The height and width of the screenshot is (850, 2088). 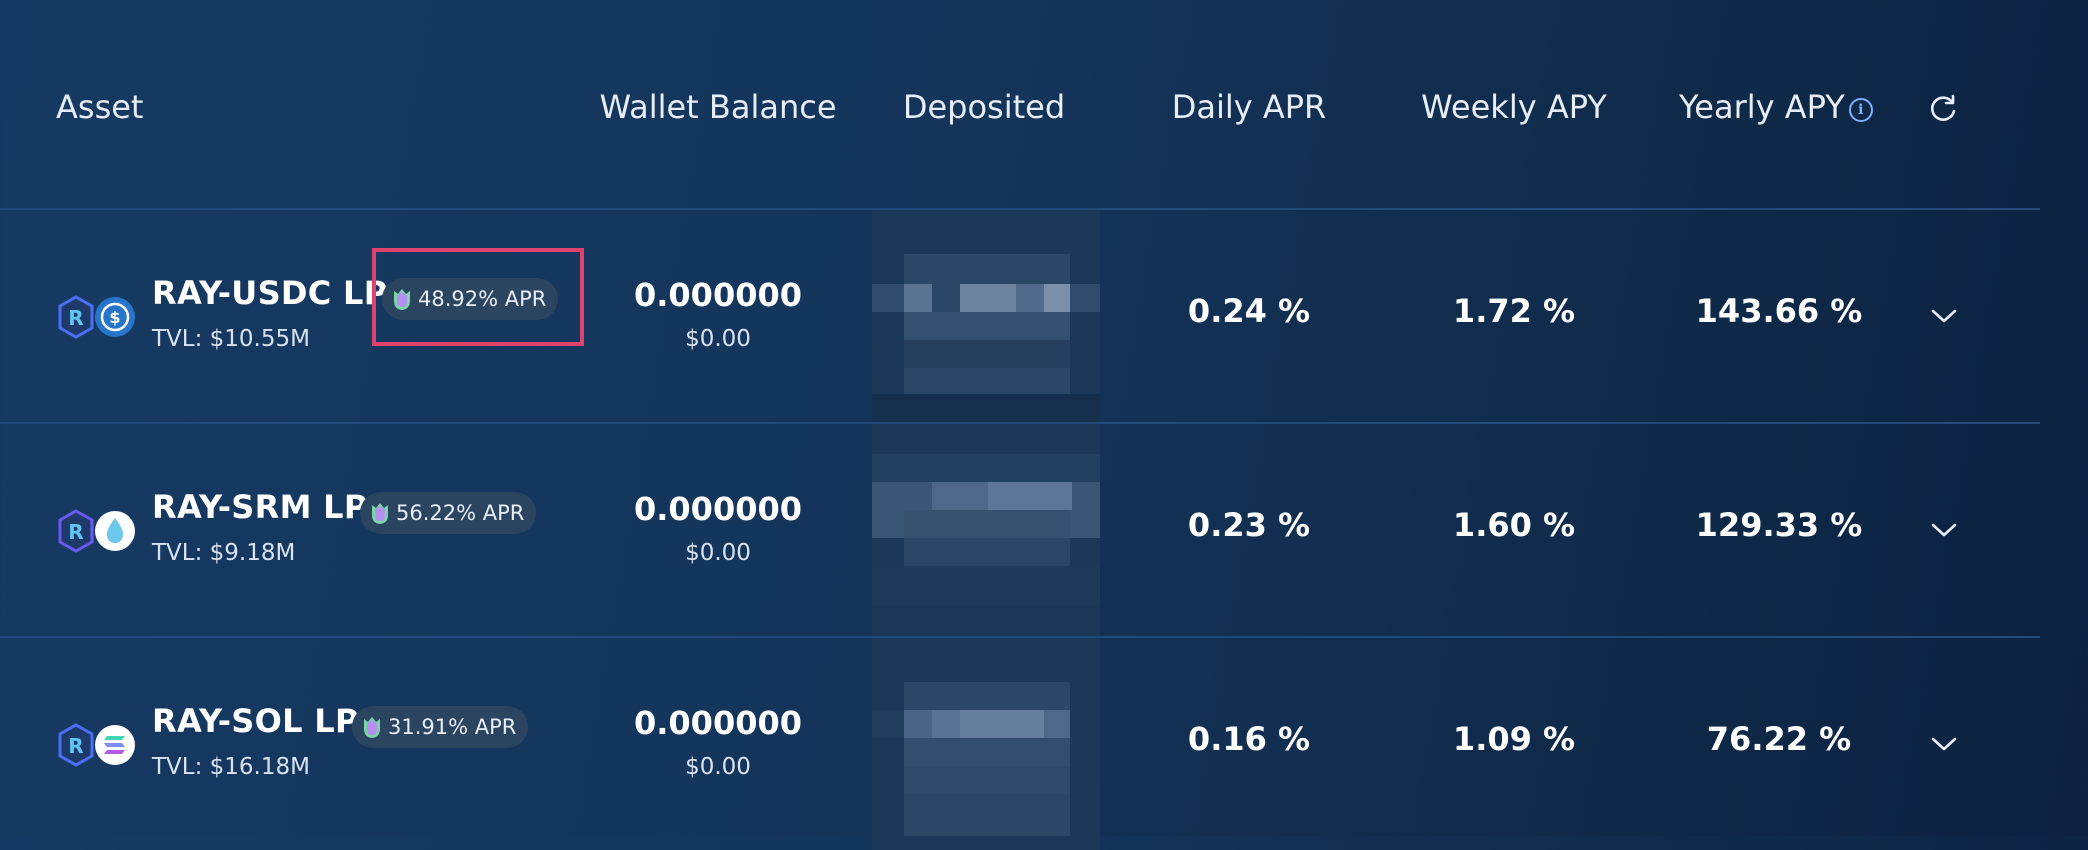 I want to click on tvl-value: TVL: $10.55M, so click(x=231, y=339).